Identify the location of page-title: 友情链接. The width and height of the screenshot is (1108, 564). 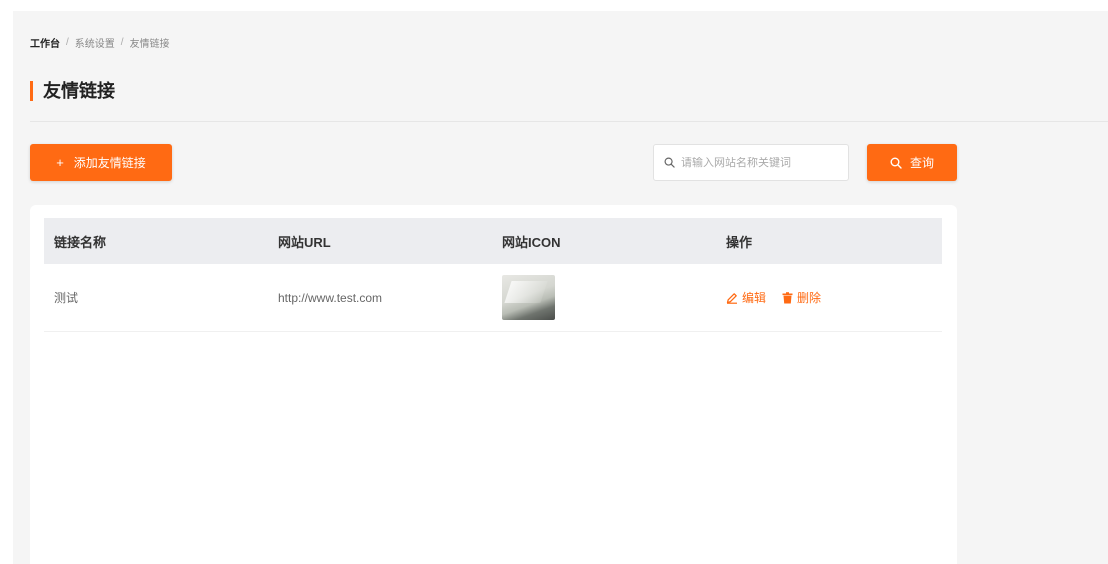
(72, 91).